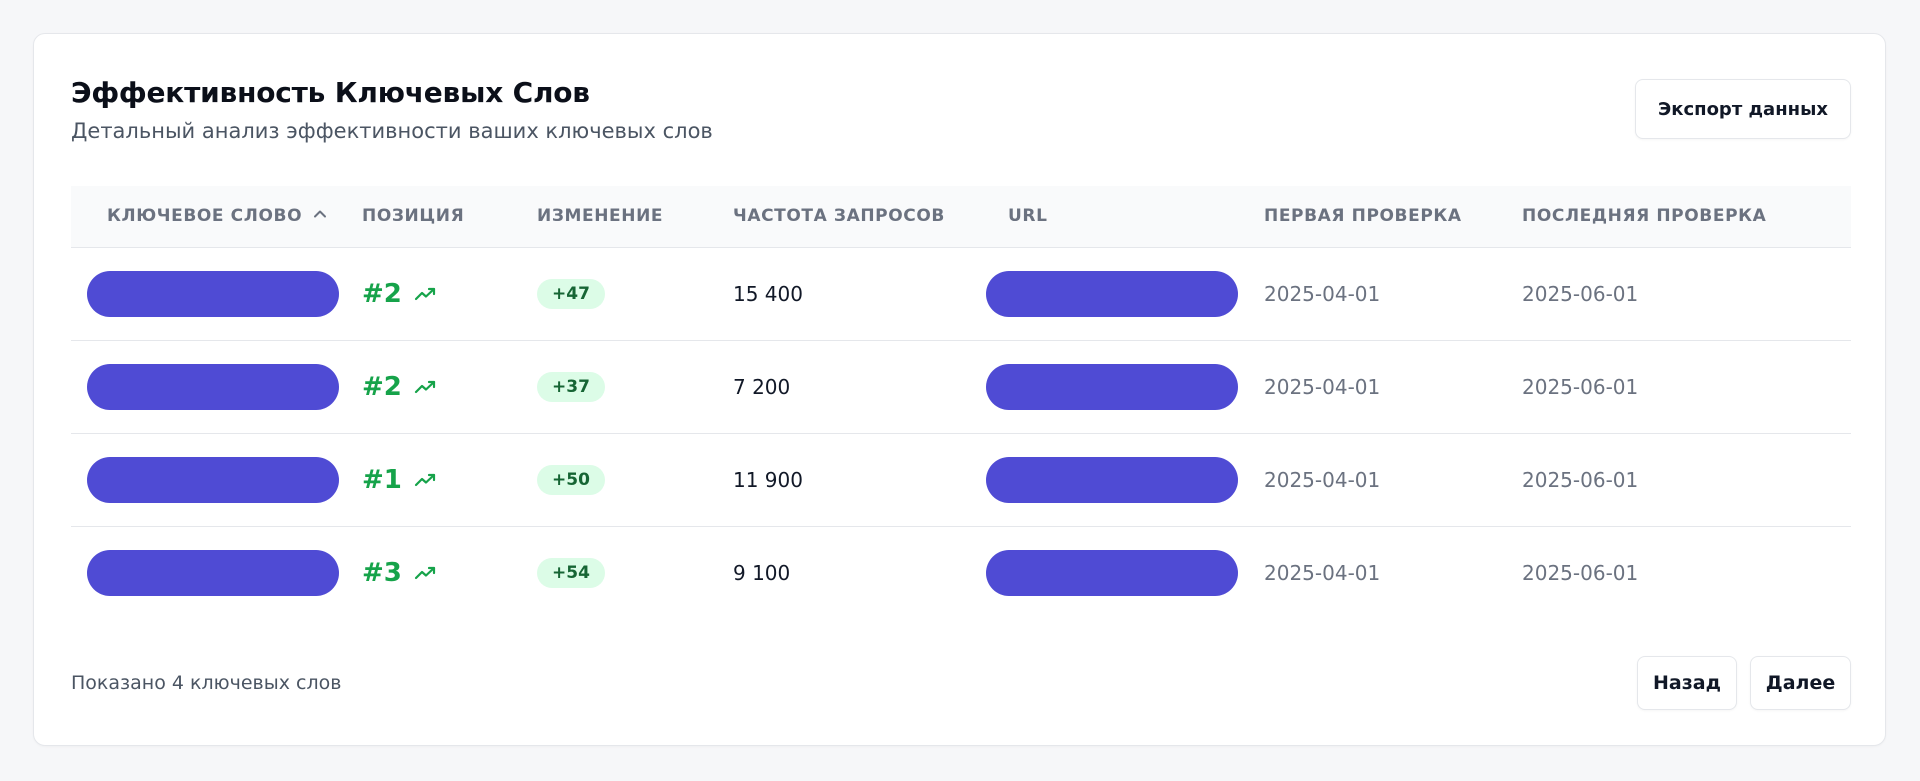 This screenshot has height=781, width=1920. I want to click on column-header-last-check: ПОСЛЕДНЯЯ ПРОВЕРКА, so click(1686, 217).